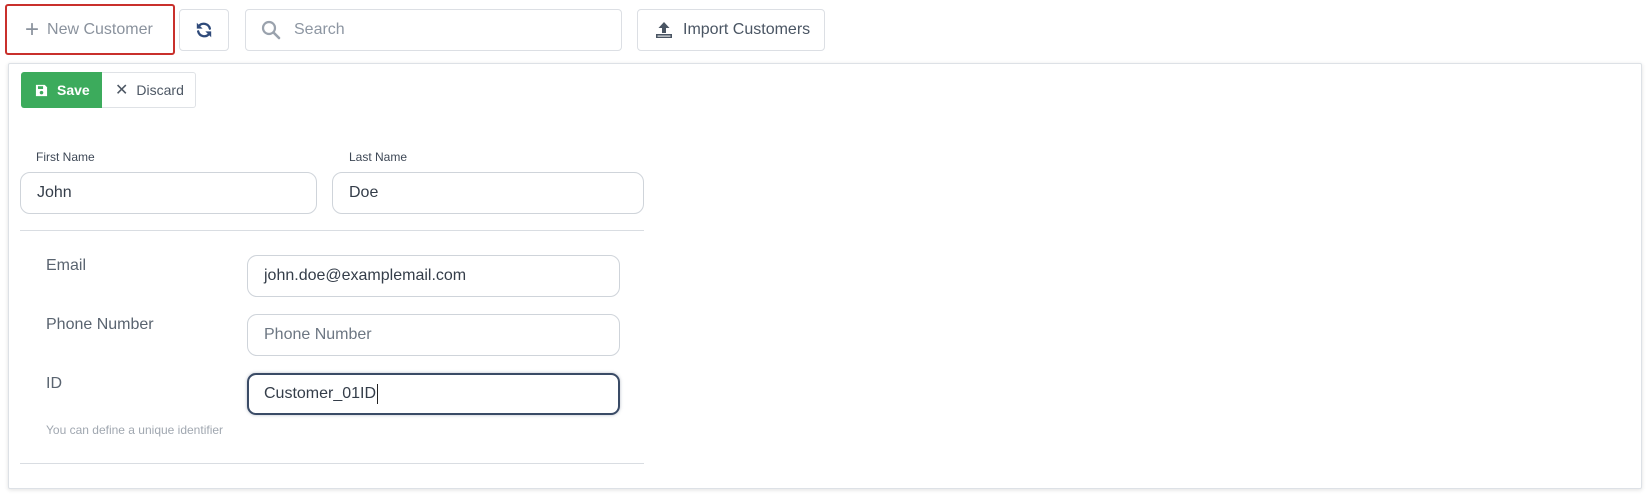 This screenshot has height=496, width=1650. Describe the element at coordinates (135, 430) in the screenshot. I see `id-hint: You can define a unique identifier` at that location.